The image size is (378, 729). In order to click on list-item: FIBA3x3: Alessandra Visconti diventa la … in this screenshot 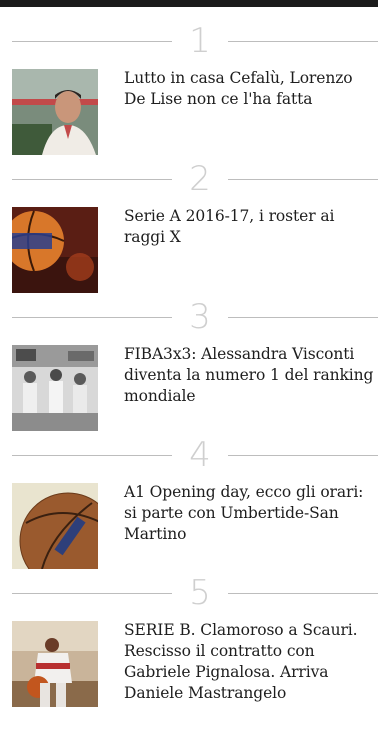, I will do `click(189, 385)`.